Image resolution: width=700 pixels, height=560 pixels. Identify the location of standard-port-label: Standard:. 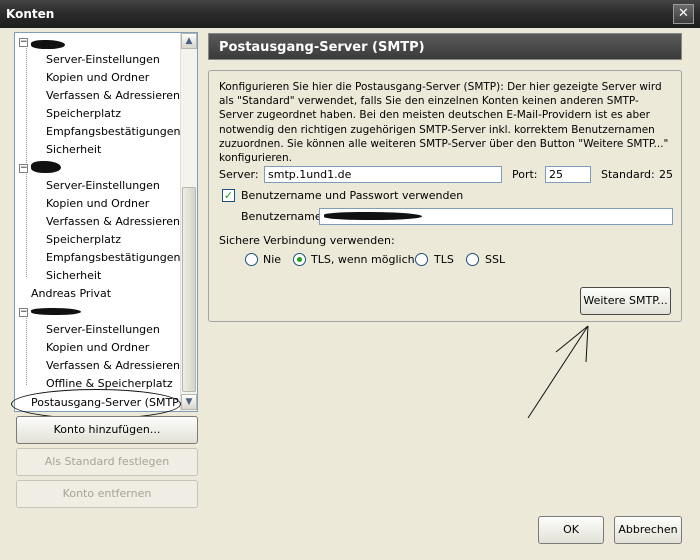
(628, 174).